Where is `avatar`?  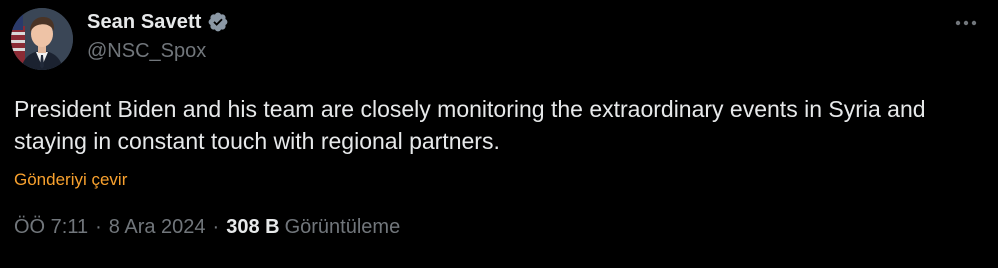
avatar is located at coordinates (42, 39).